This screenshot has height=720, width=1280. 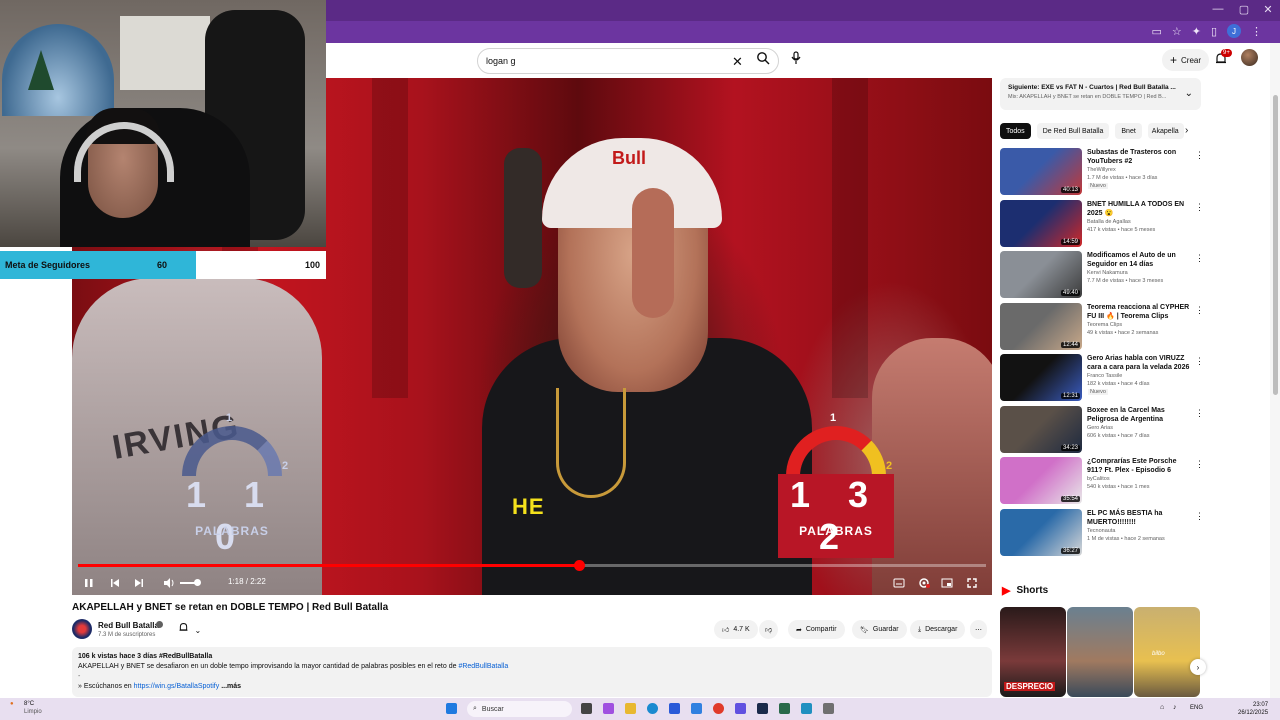 I want to click on settings-gear-icon, so click(x=924, y=583).